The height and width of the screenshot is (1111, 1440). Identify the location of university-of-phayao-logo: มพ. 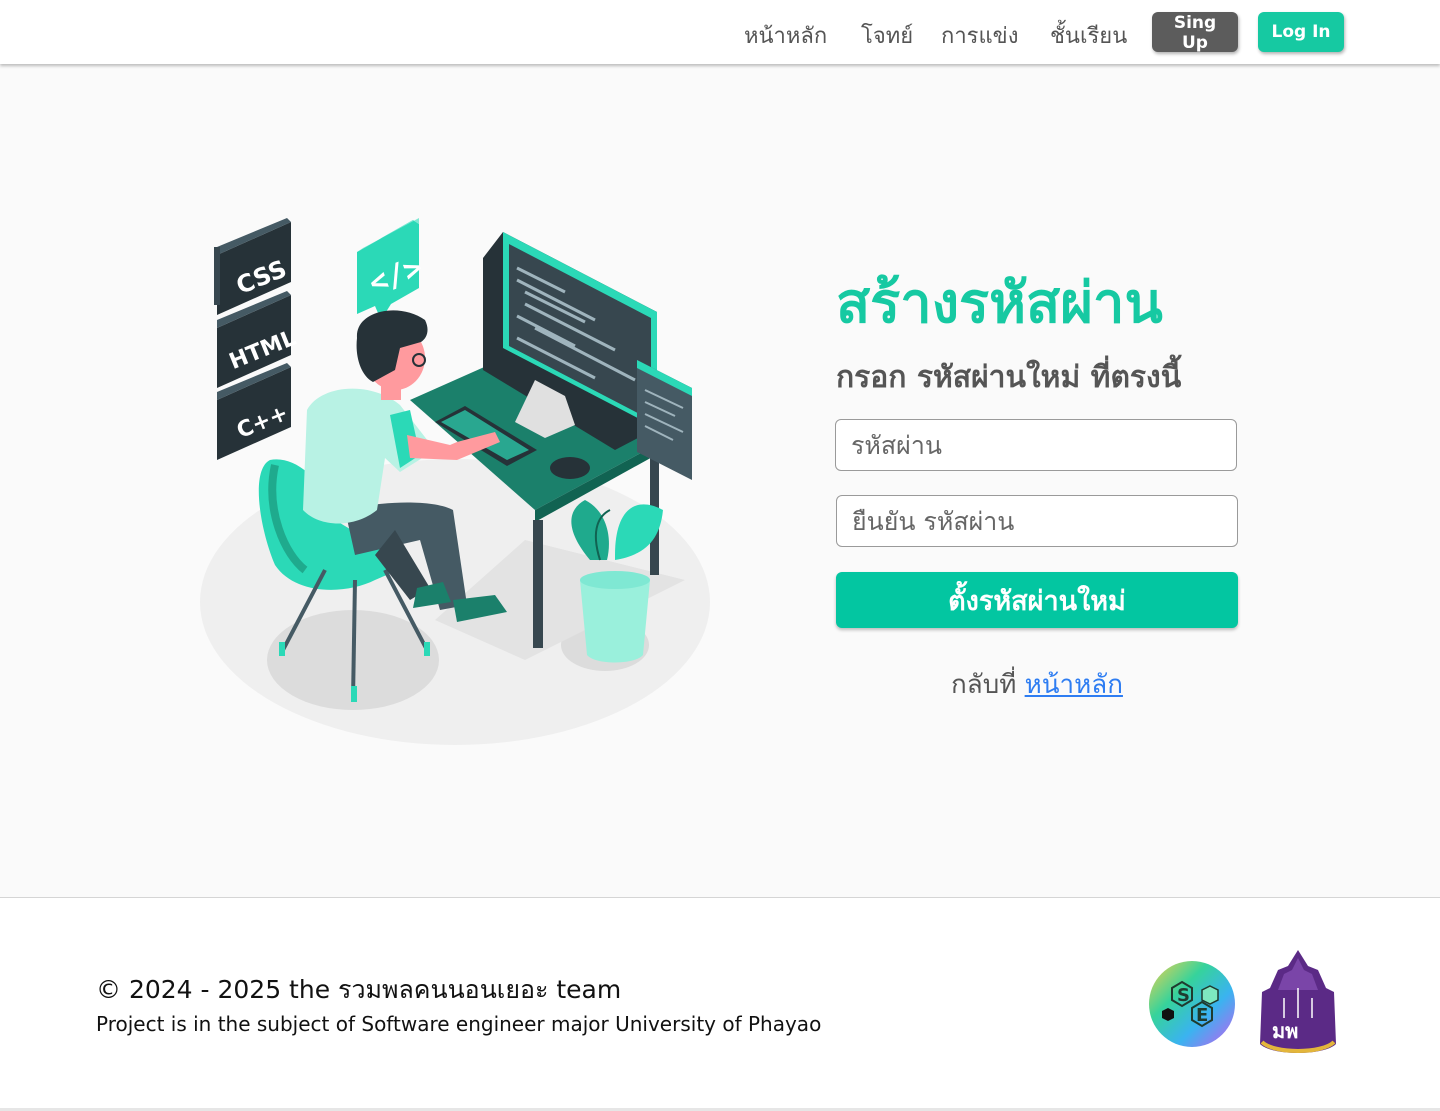
(1298, 1001).